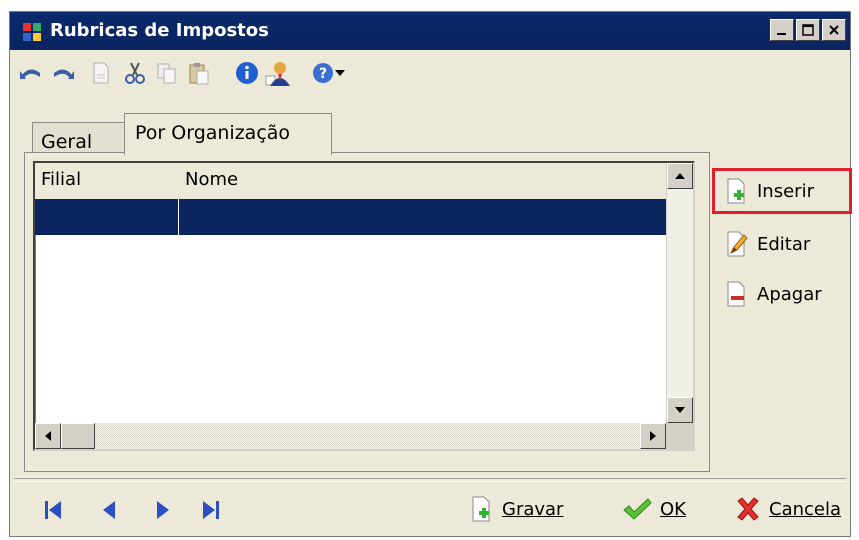  I want to click on grid-header: Filial Nome, so click(350, 181).